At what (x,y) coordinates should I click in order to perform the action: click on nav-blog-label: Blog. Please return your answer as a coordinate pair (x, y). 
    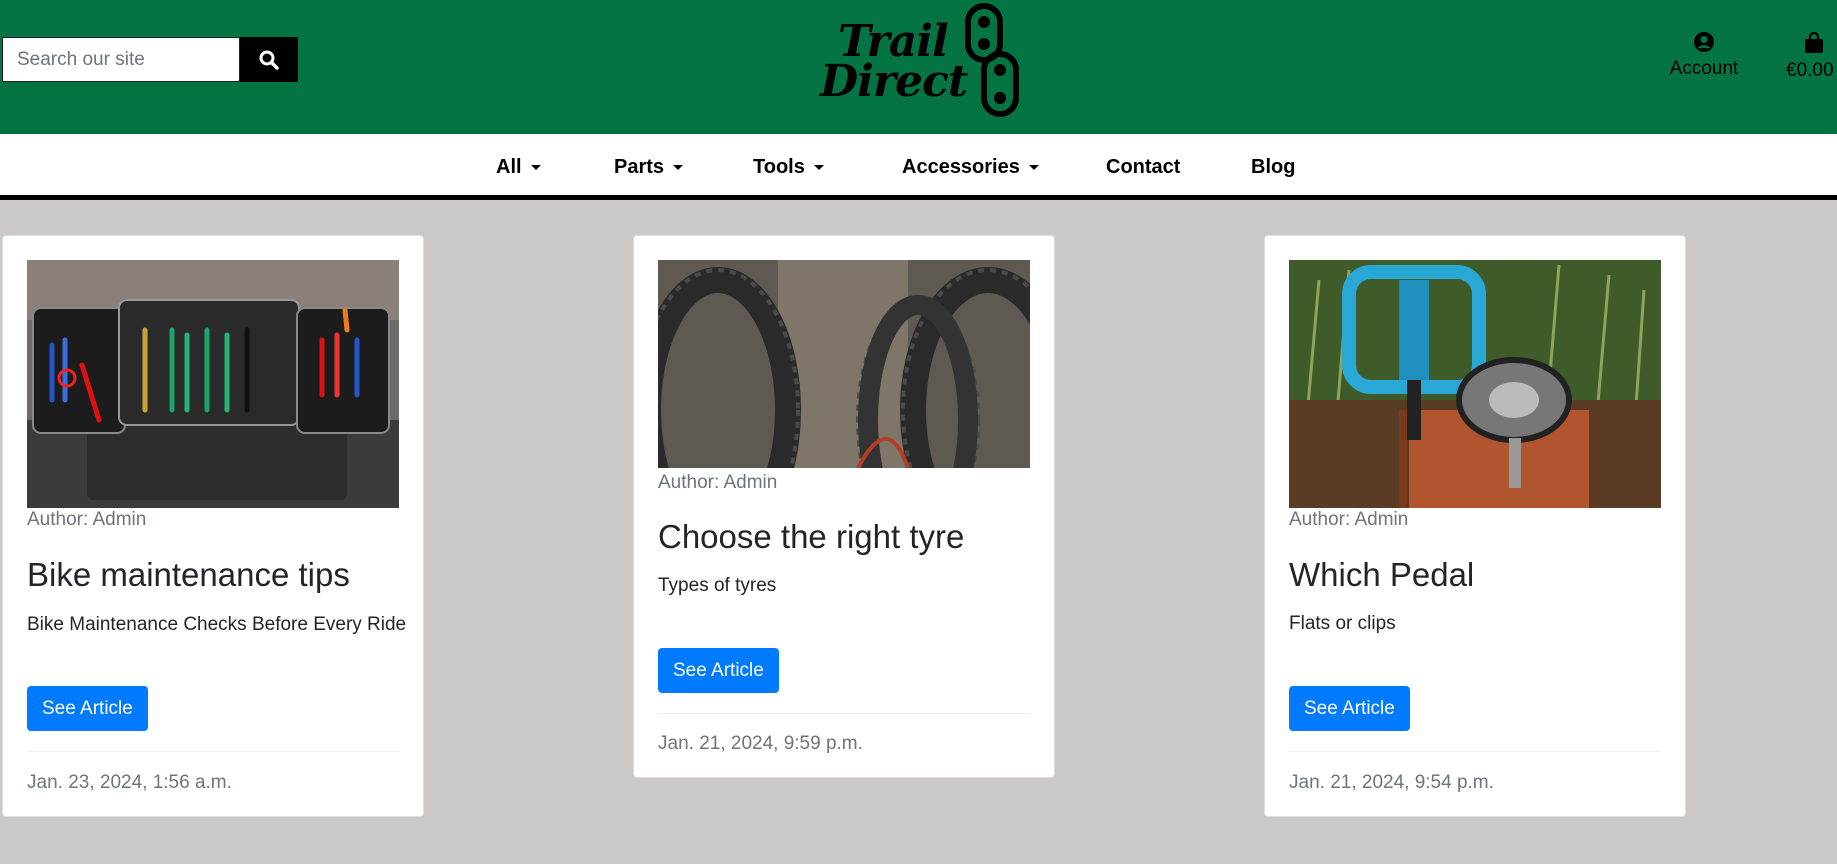
    Looking at the image, I should click on (1273, 167).